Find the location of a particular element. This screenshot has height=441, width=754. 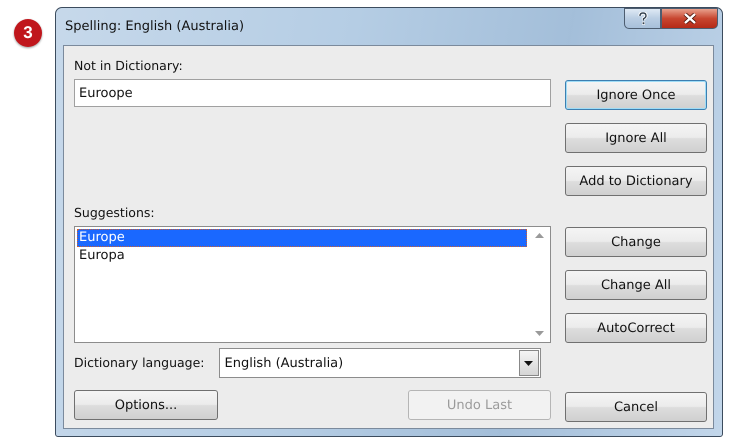

help-icon is located at coordinates (643, 18).